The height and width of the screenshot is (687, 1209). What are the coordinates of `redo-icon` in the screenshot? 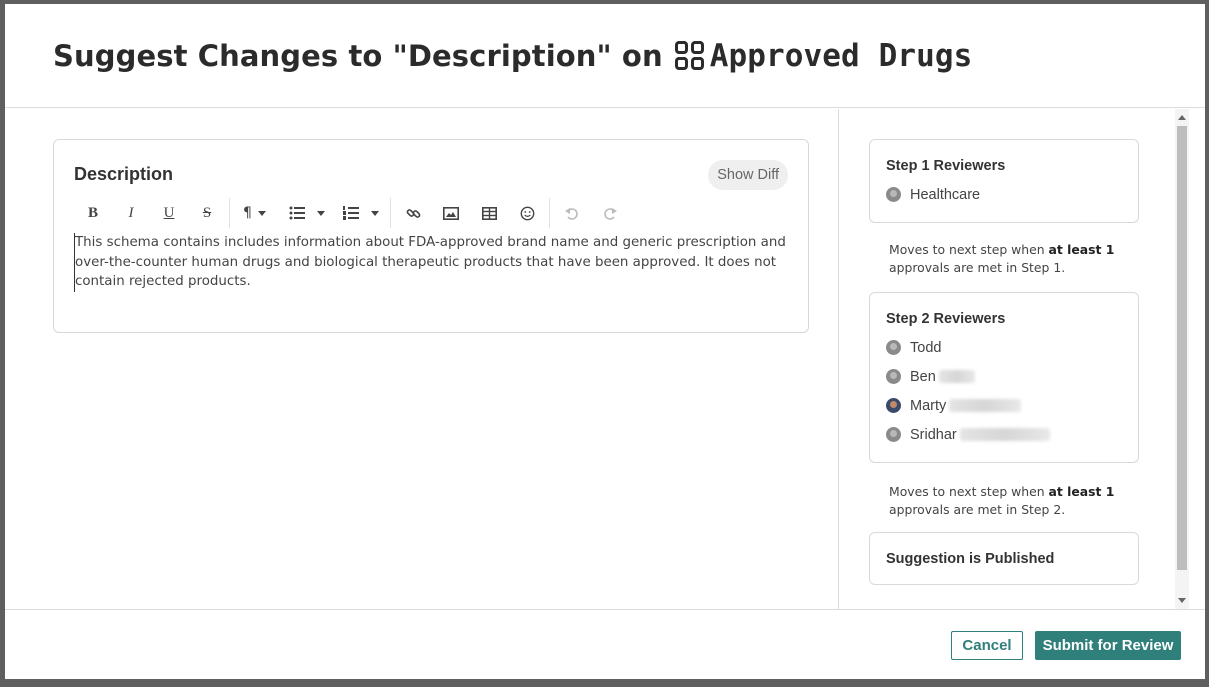 It's located at (610, 213).